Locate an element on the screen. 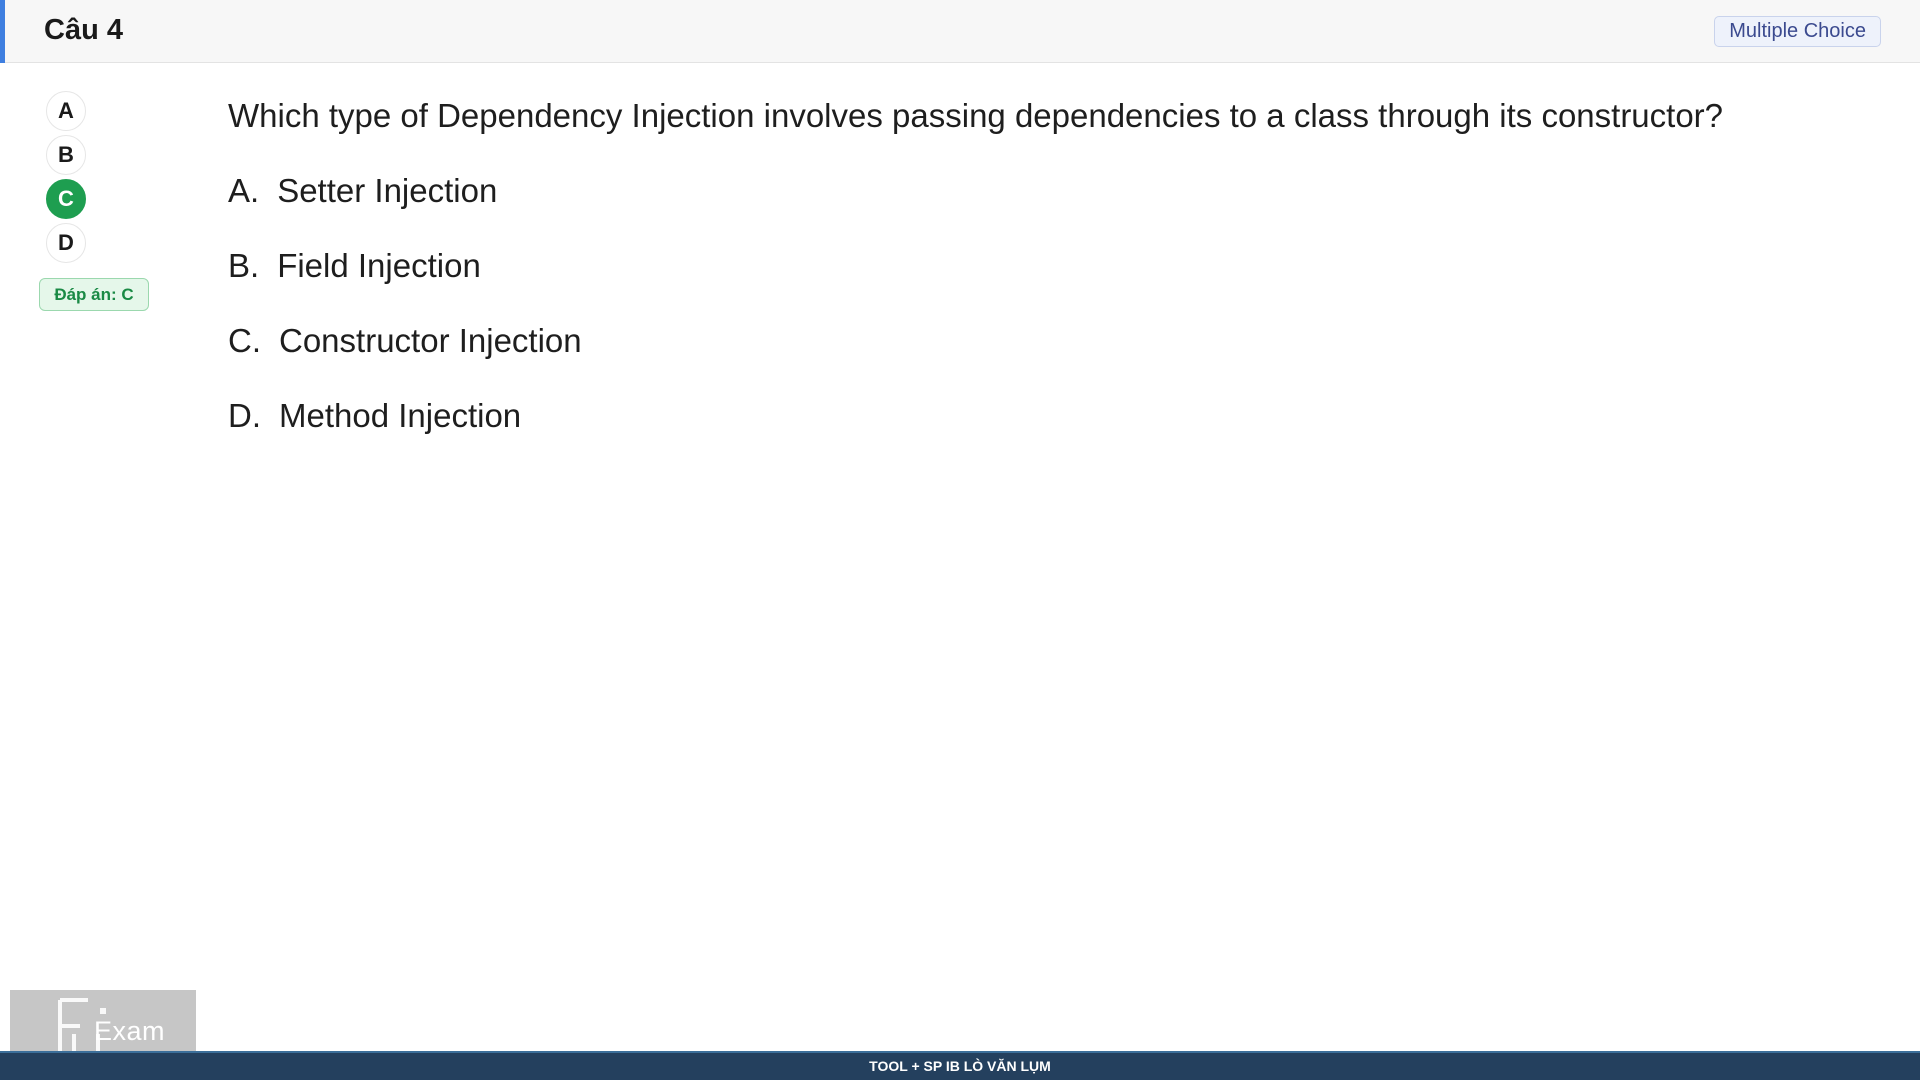  choice-bubble-b: B is located at coordinates (66, 155).